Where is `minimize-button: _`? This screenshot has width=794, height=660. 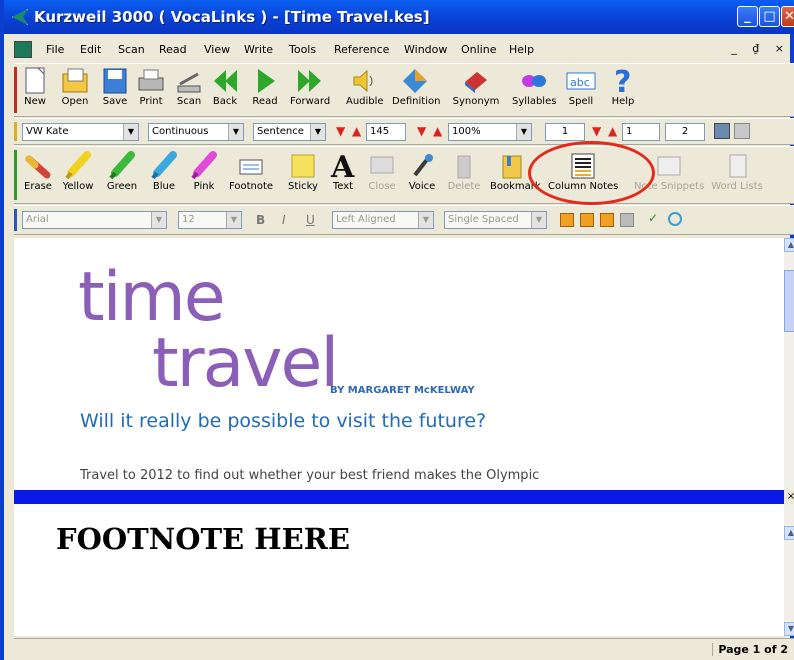 minimize-button: _ is located at coordinates (747, 16).